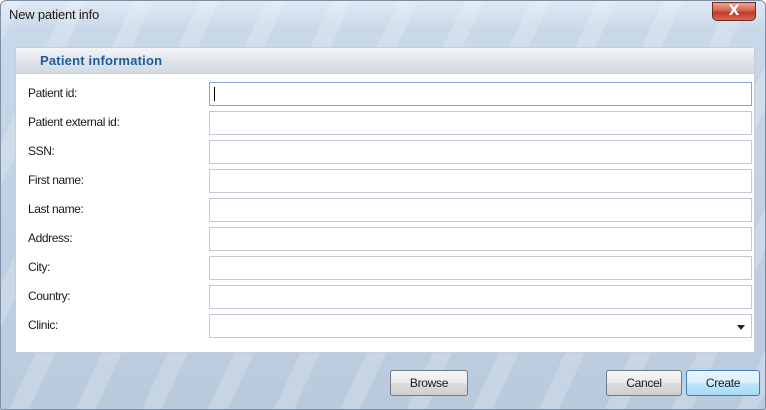 This screenshot has width=766, height=410. Describe the element at coordinates (480, 94) in the screenshot. I see `patient-id-input` at that location.